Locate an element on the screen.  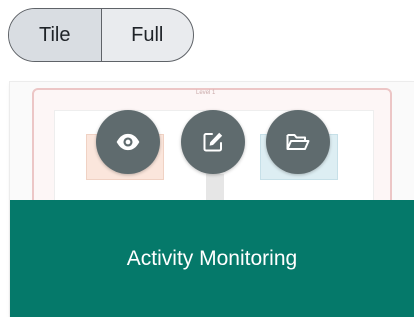
thumbnail-caption: Level 1 is located at coordinates (206, 93).